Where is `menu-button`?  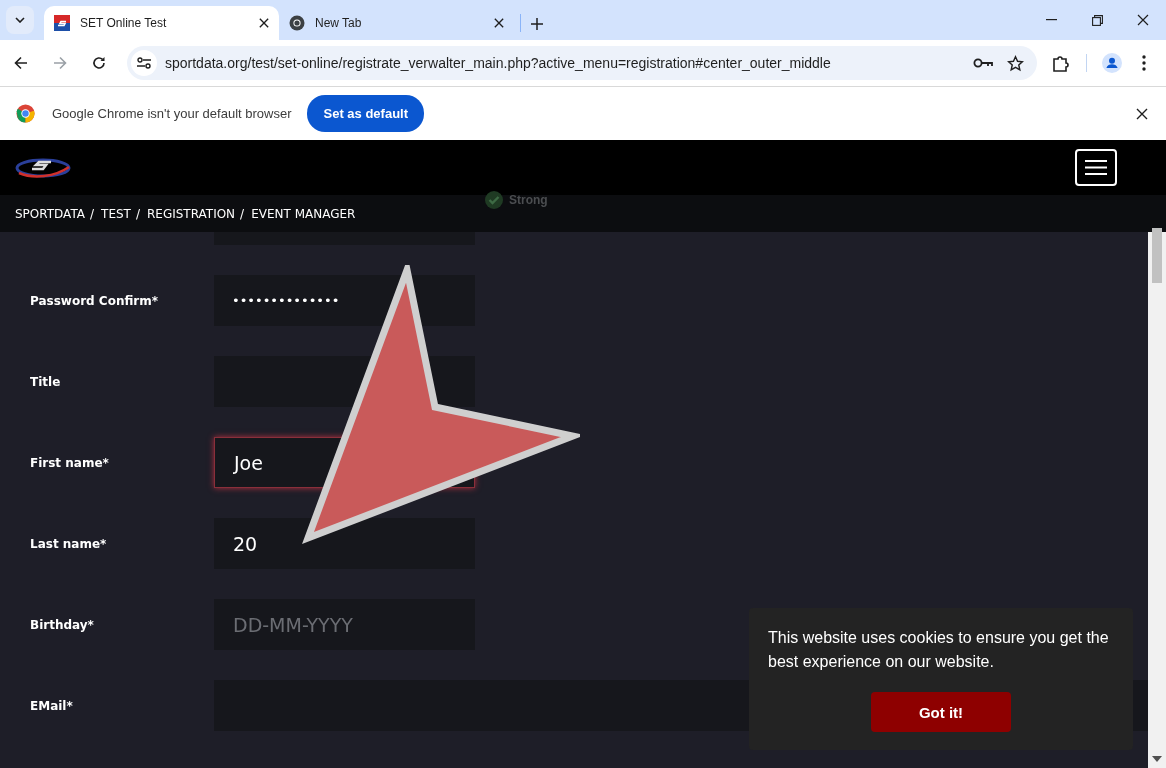
menu-button is located at coordinates (1096, 167).